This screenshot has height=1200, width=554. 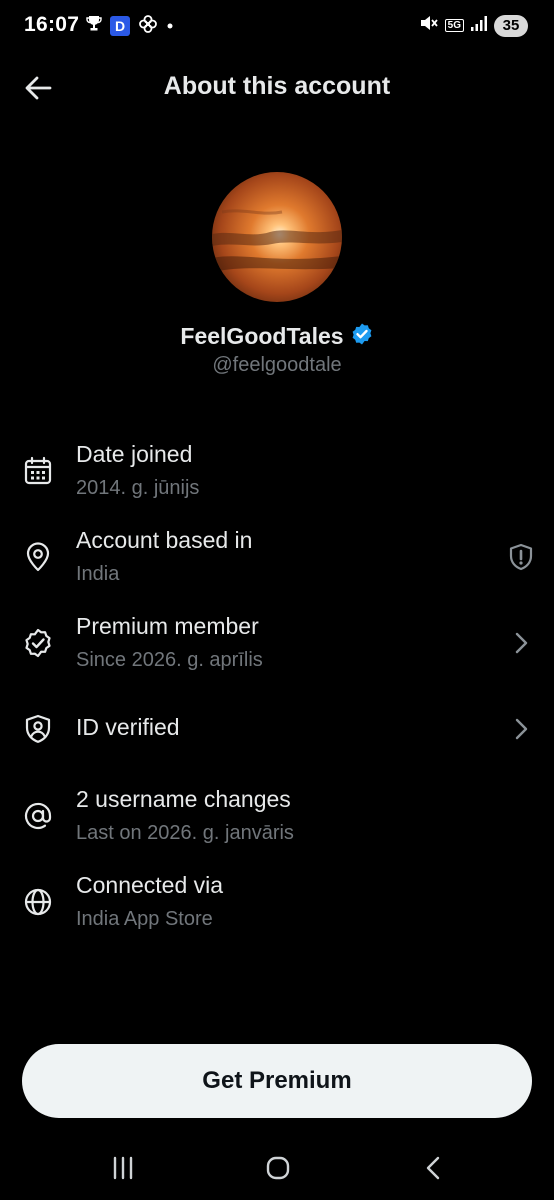 I want to click on home-button, so click(x=278, y=1168).